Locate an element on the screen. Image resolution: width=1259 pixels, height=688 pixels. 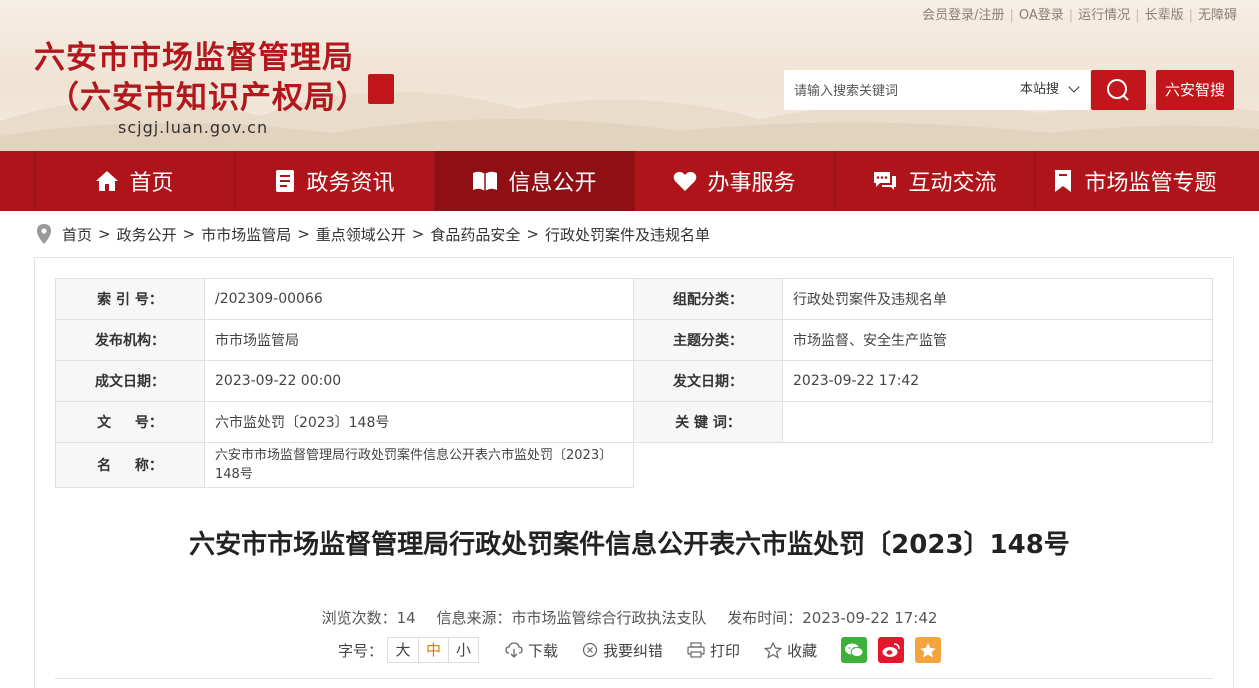
heart-icon is located at coordinates (685, 181).